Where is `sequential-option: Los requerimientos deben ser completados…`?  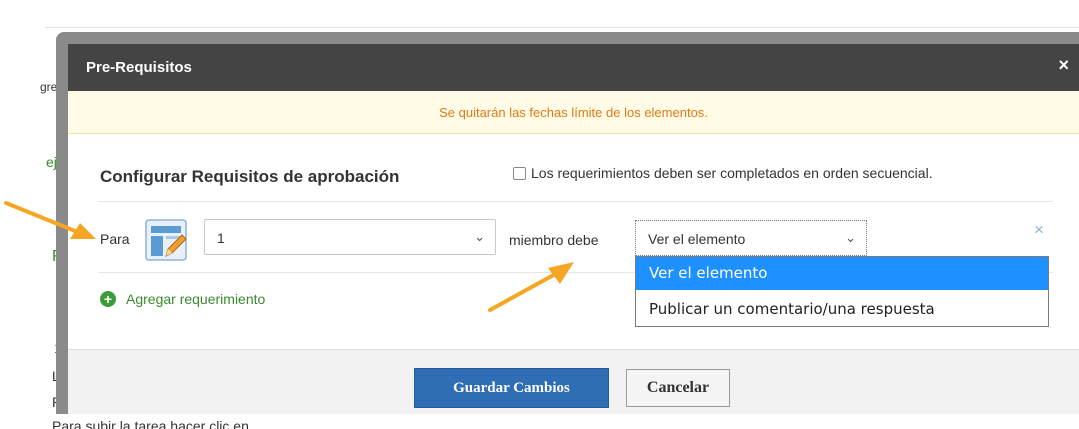
sequential-option: Los requerimientos deben ser completados… is located at coordinates (723, 173).